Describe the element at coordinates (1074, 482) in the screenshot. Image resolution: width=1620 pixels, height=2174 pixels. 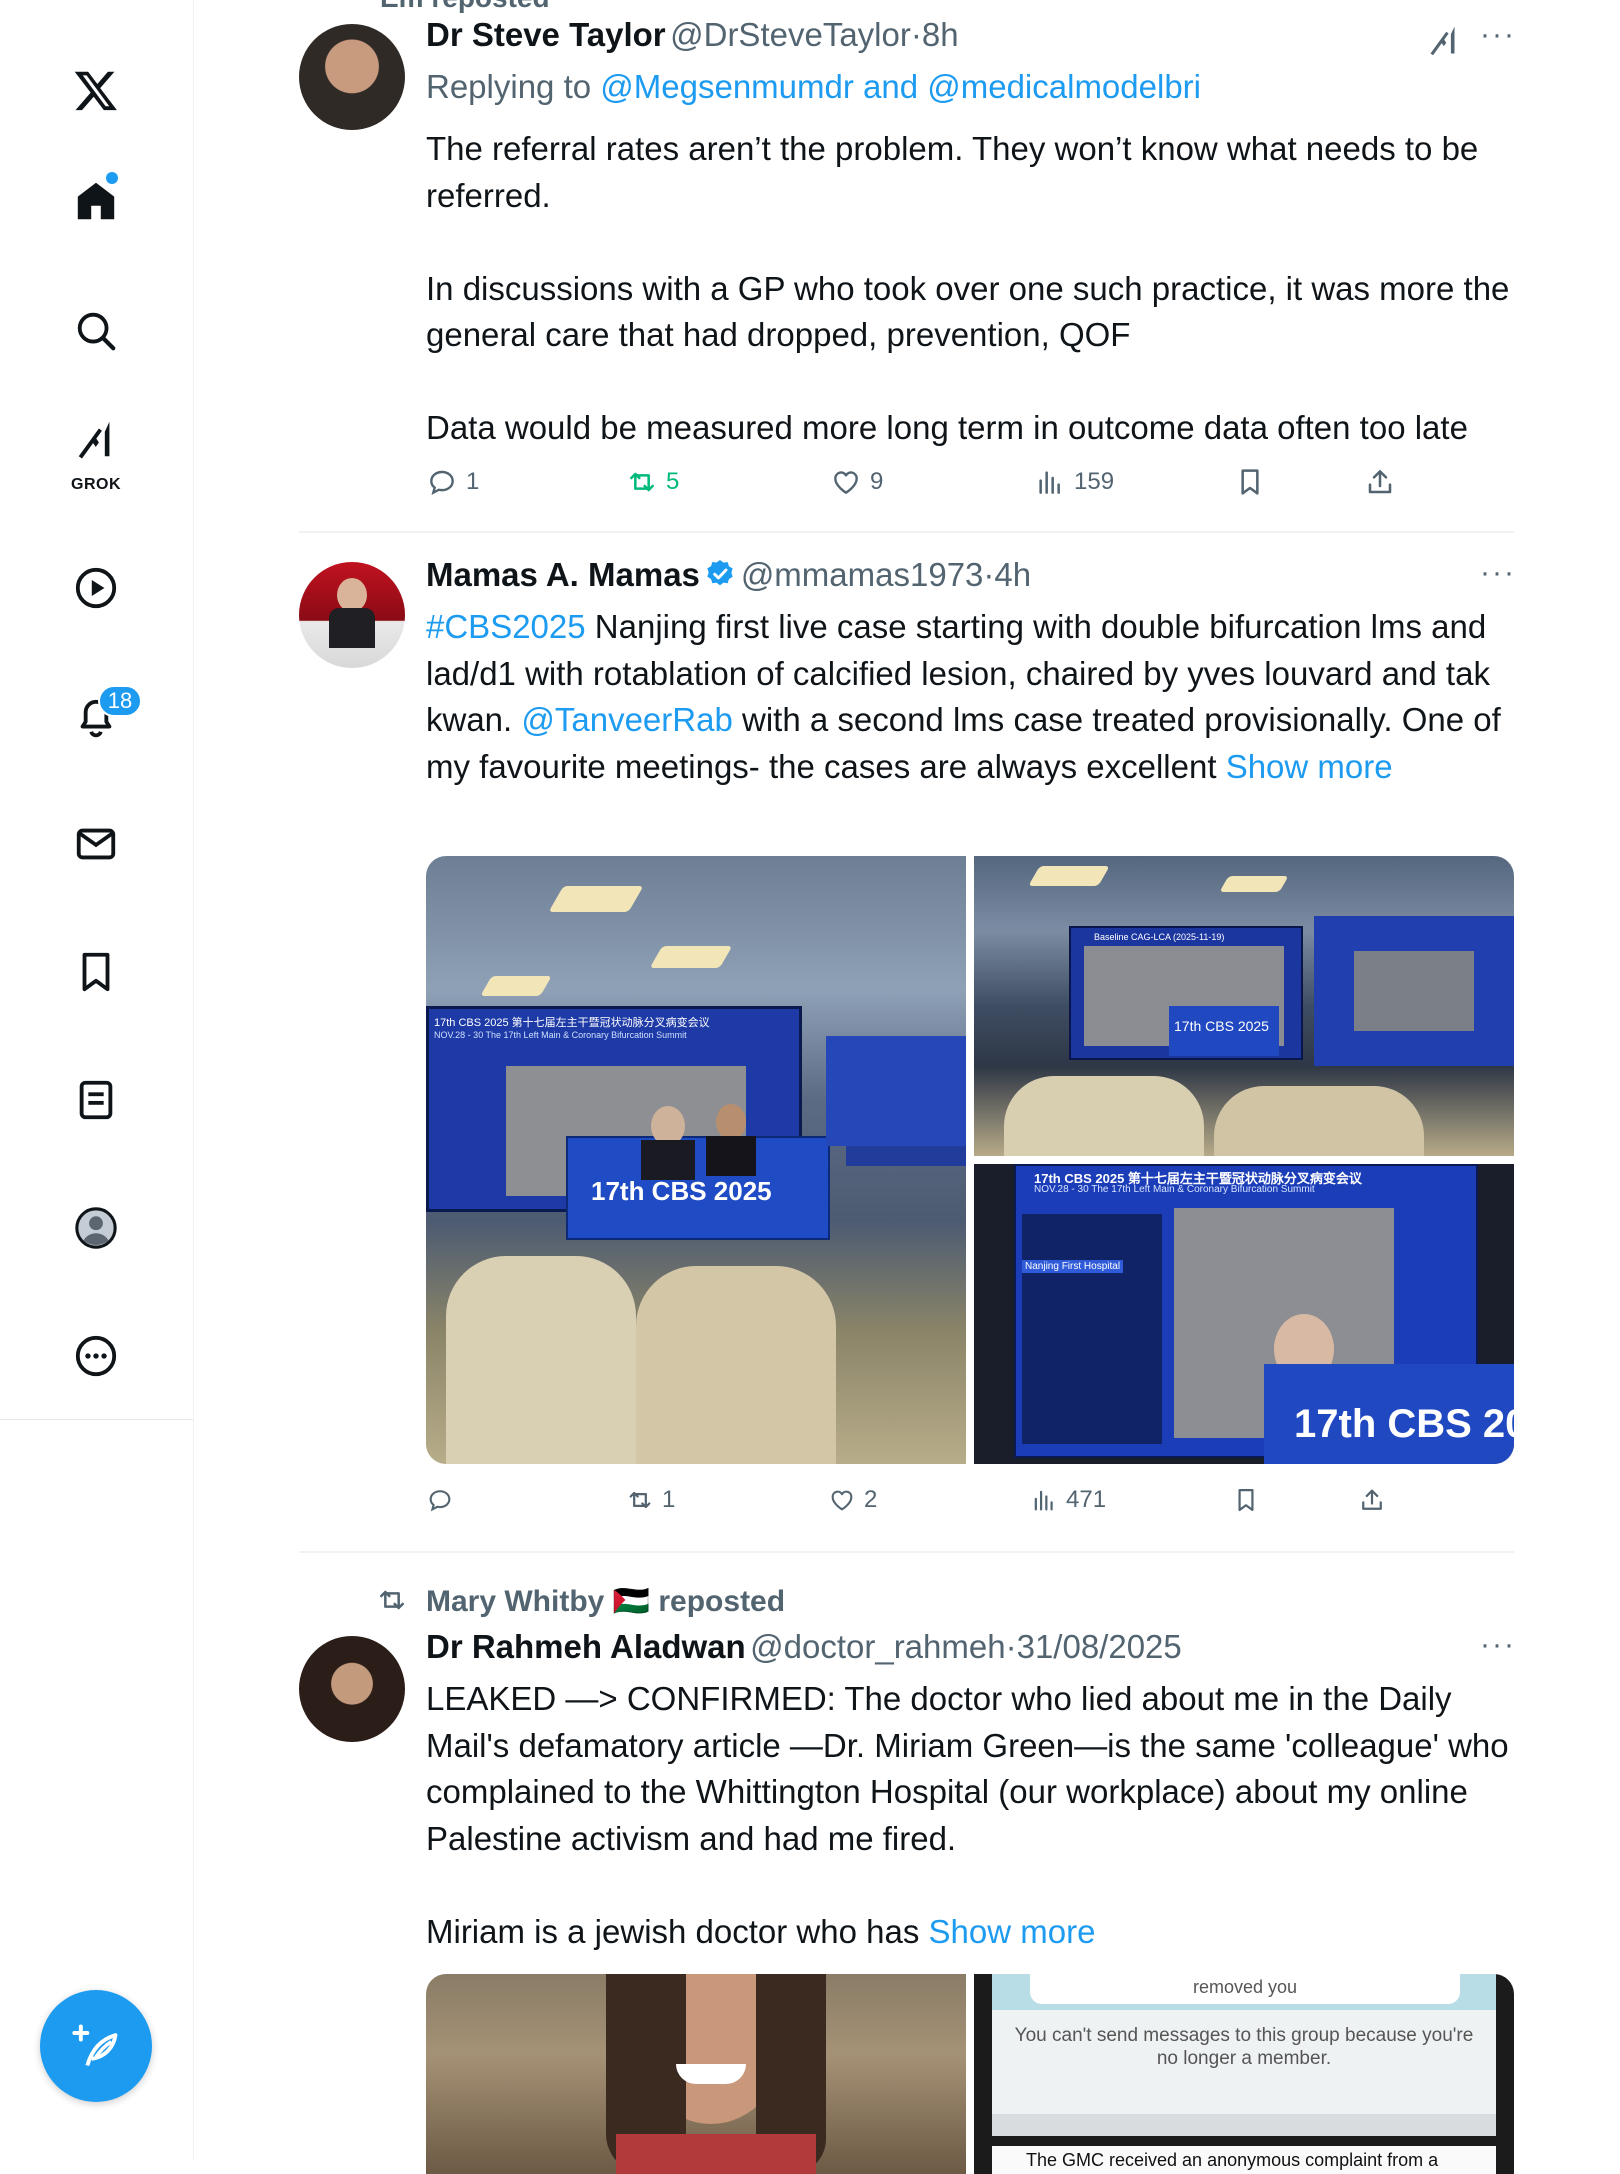
I see `views-button: 159` at that location.